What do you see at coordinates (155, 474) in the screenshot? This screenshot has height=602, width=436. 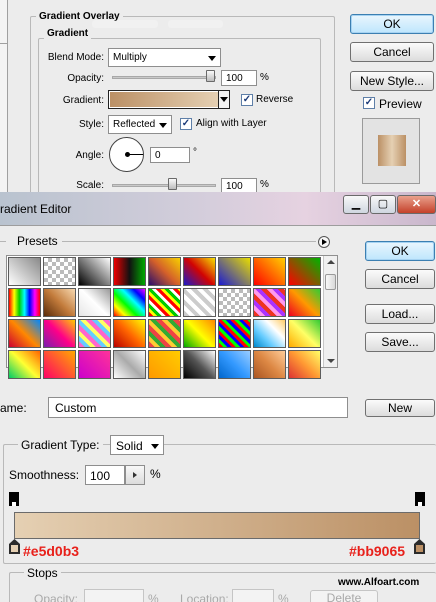 I see `smoothness-unit: %` at bounding box center [155, 474].